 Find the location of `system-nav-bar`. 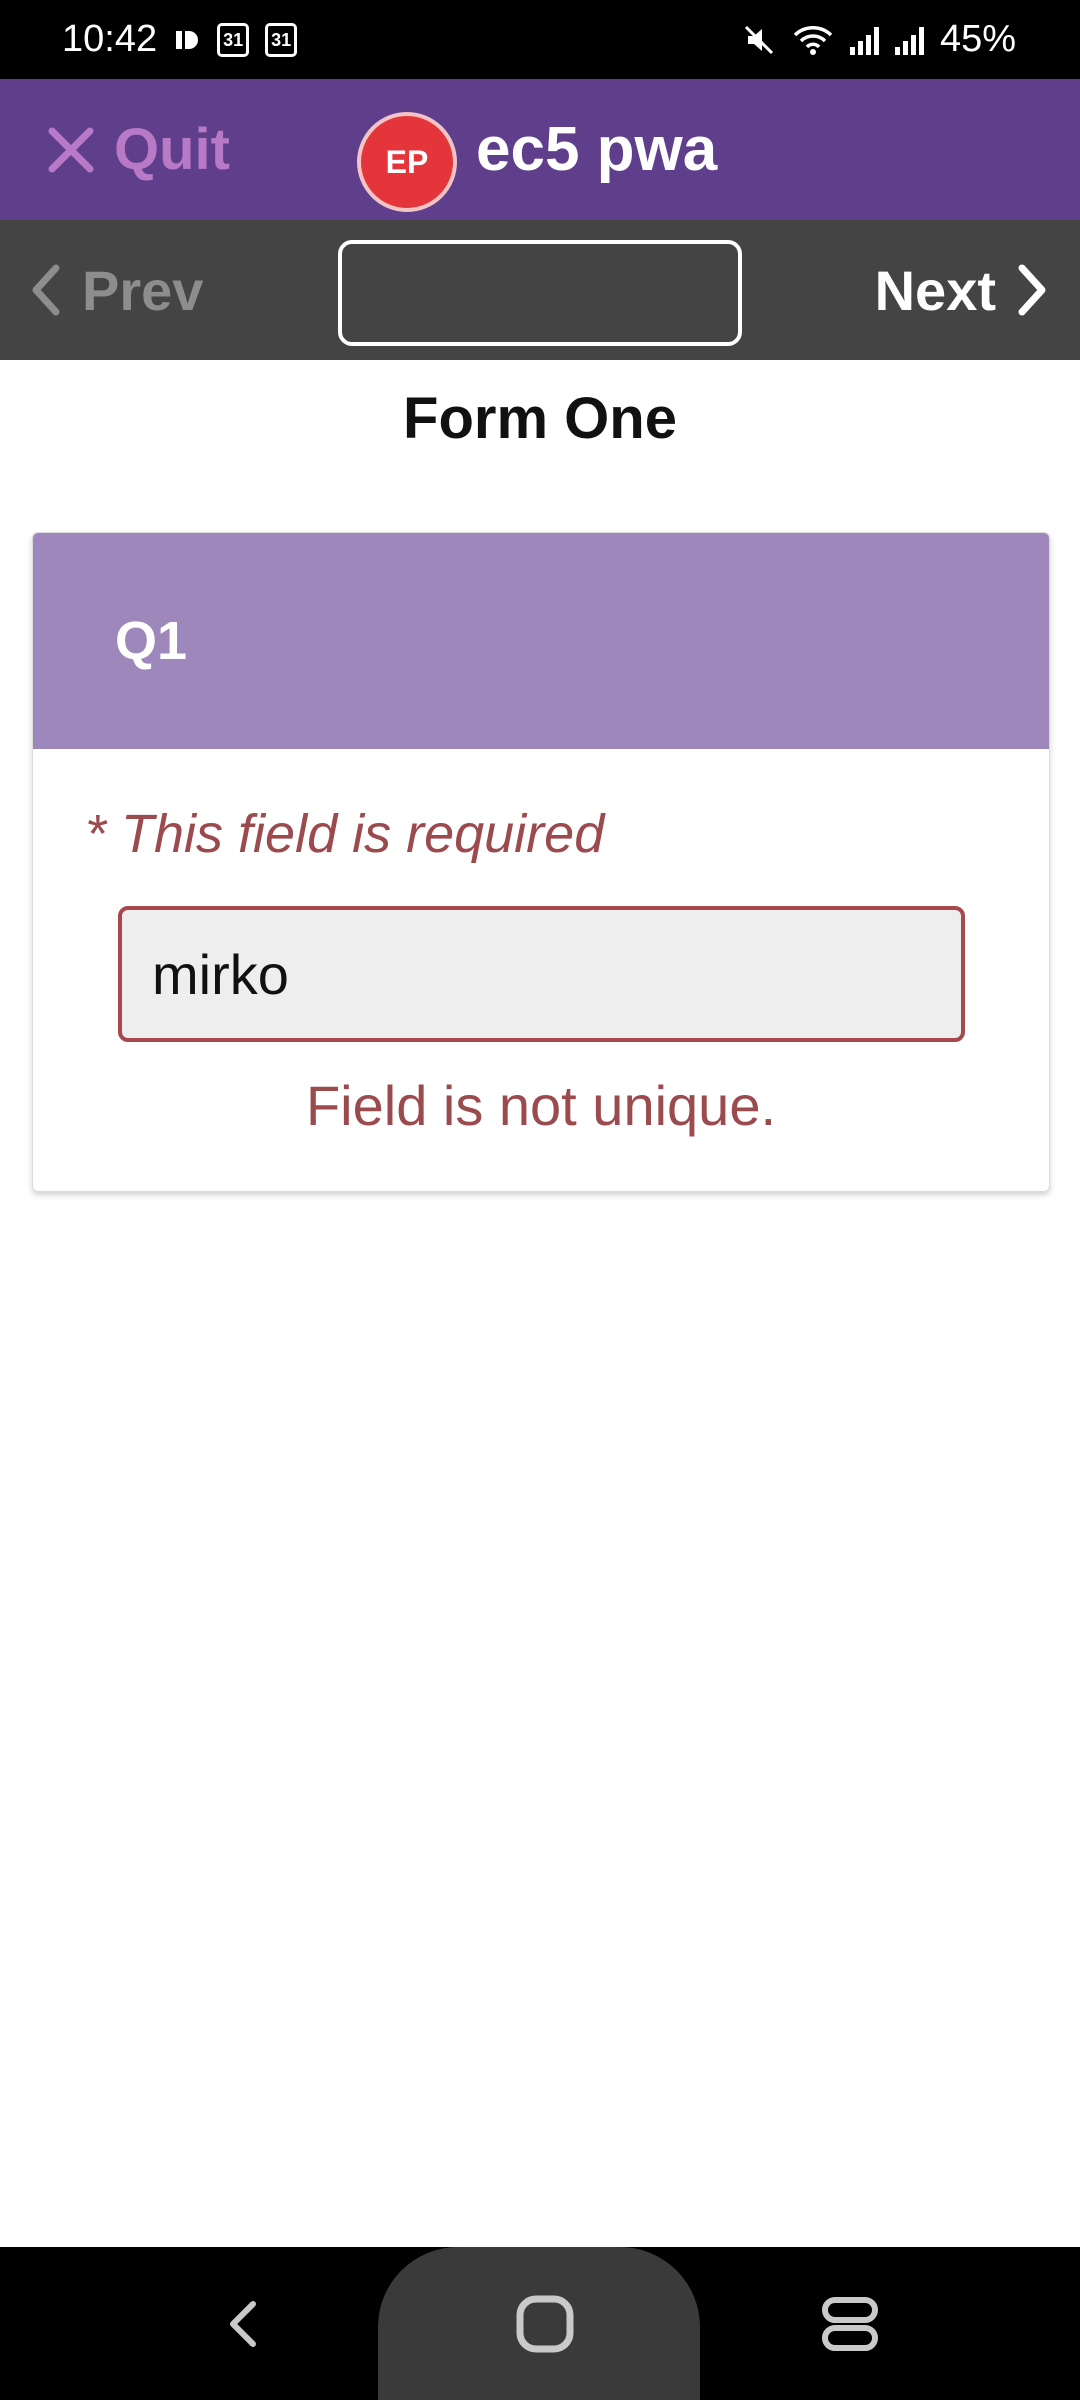

system-nav-bar is located at coordinates (540, 2323).